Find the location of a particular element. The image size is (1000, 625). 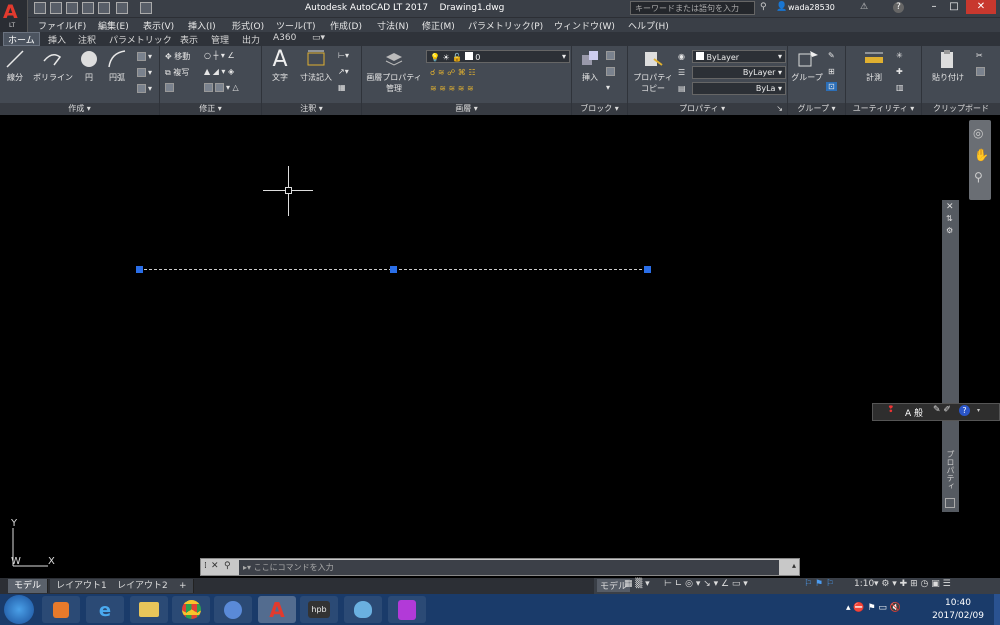

paint-icon is located at coordinates (363, 609).